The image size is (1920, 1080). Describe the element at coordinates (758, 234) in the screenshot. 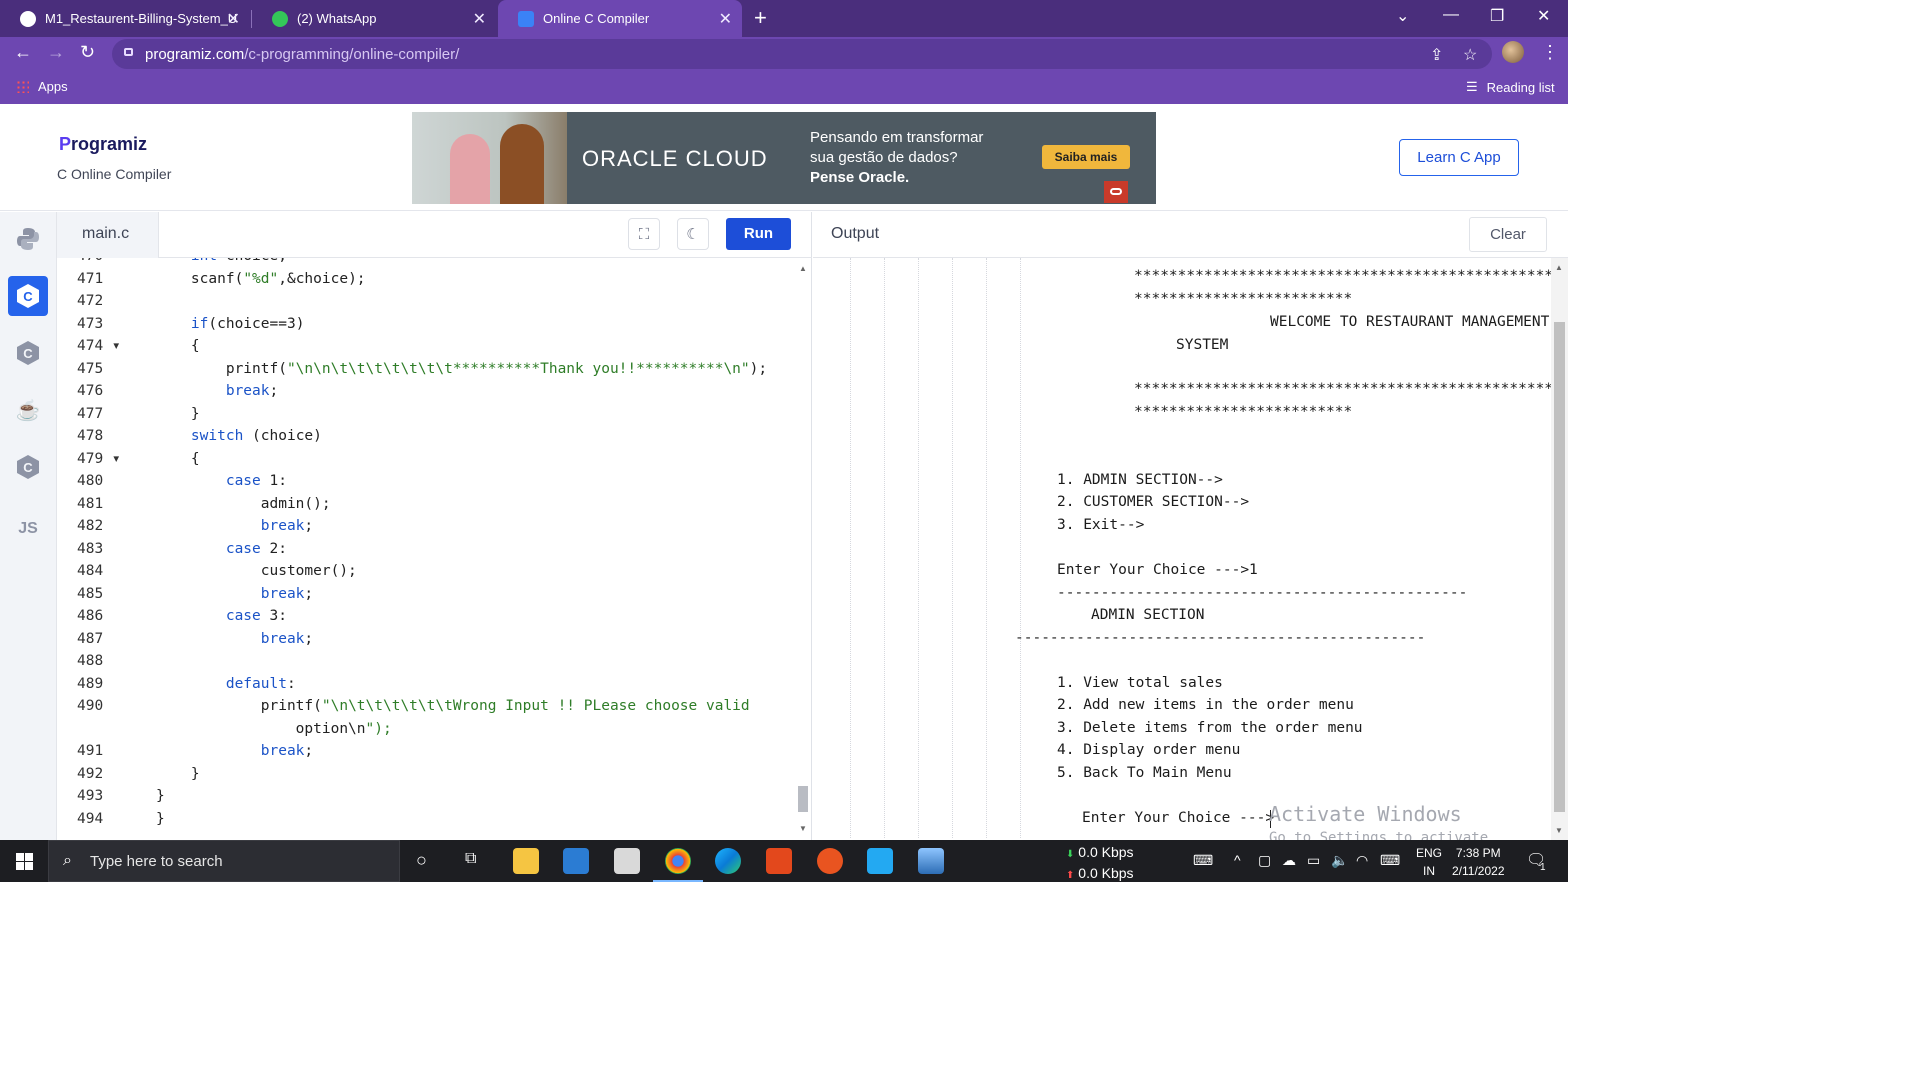

I see `run-button: Run` at that location.